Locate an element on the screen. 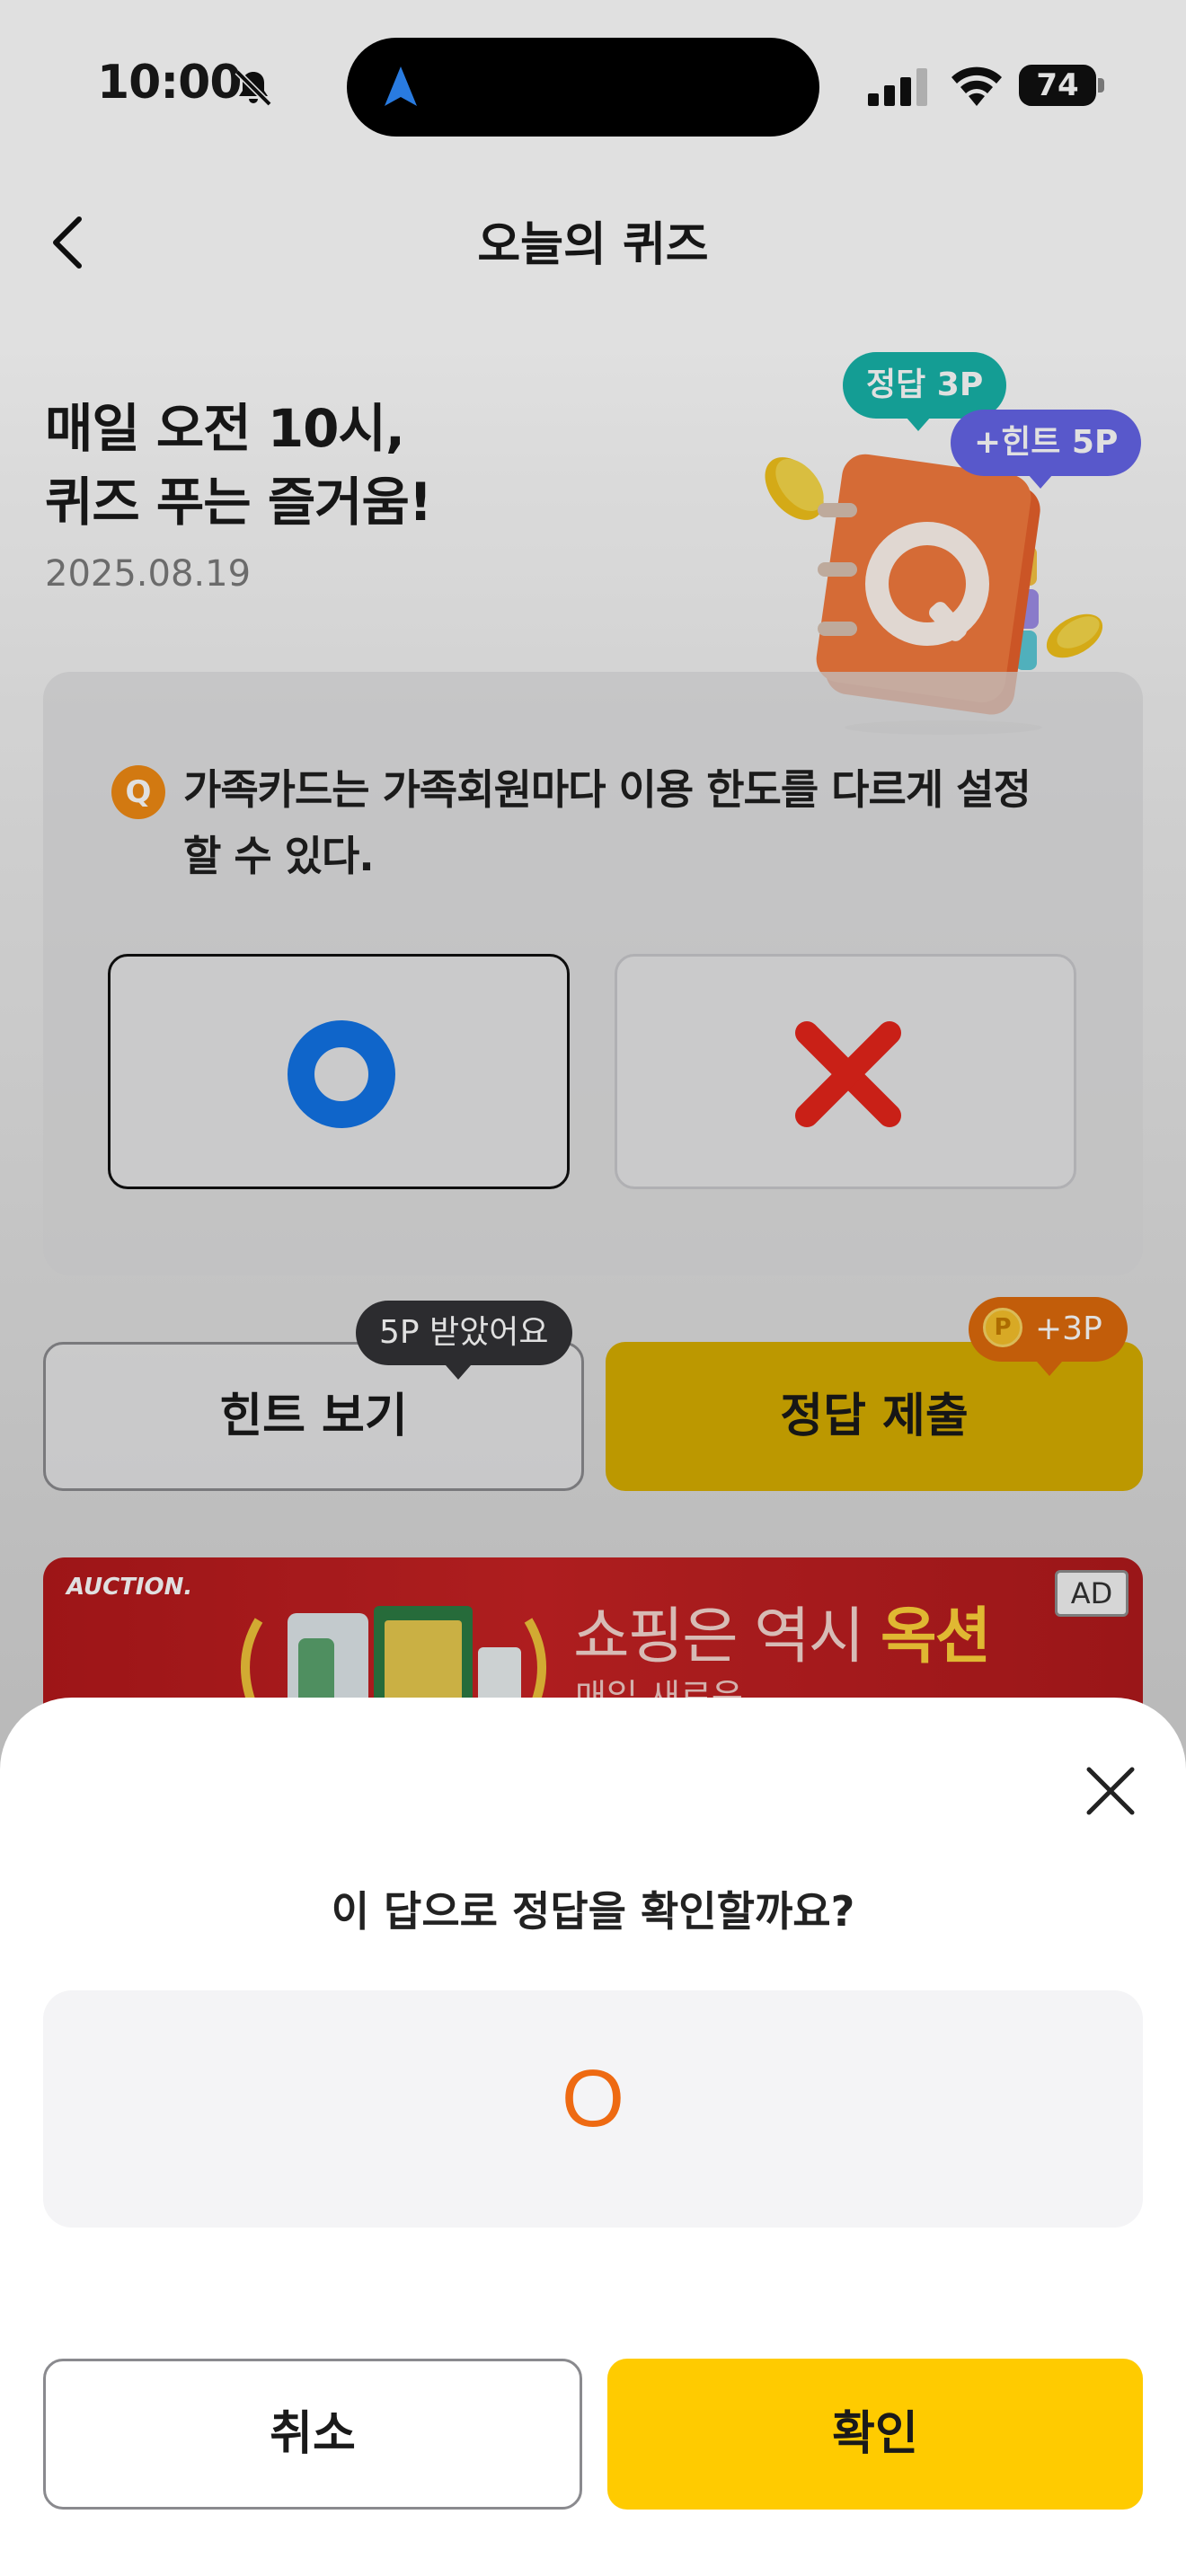 The height and width of the screenshot is (2576, 1186). cancel-button: 취소 is located at coordinates (312, 2434).